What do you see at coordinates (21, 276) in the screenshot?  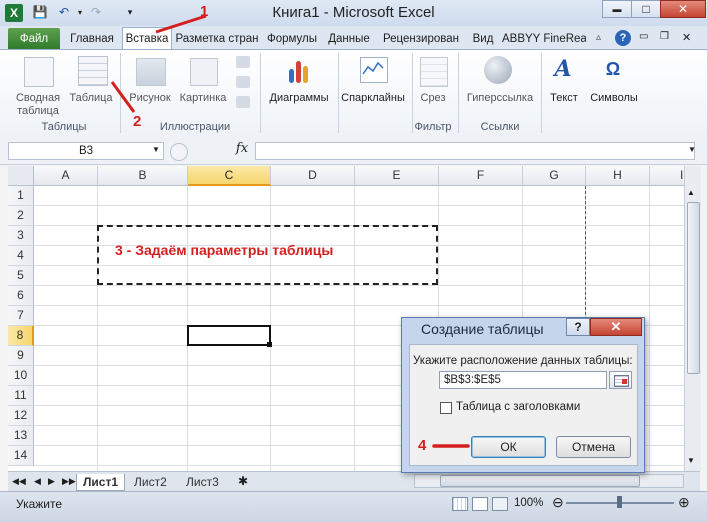 I see `row-header: 5` at bounding box center [21, 276].